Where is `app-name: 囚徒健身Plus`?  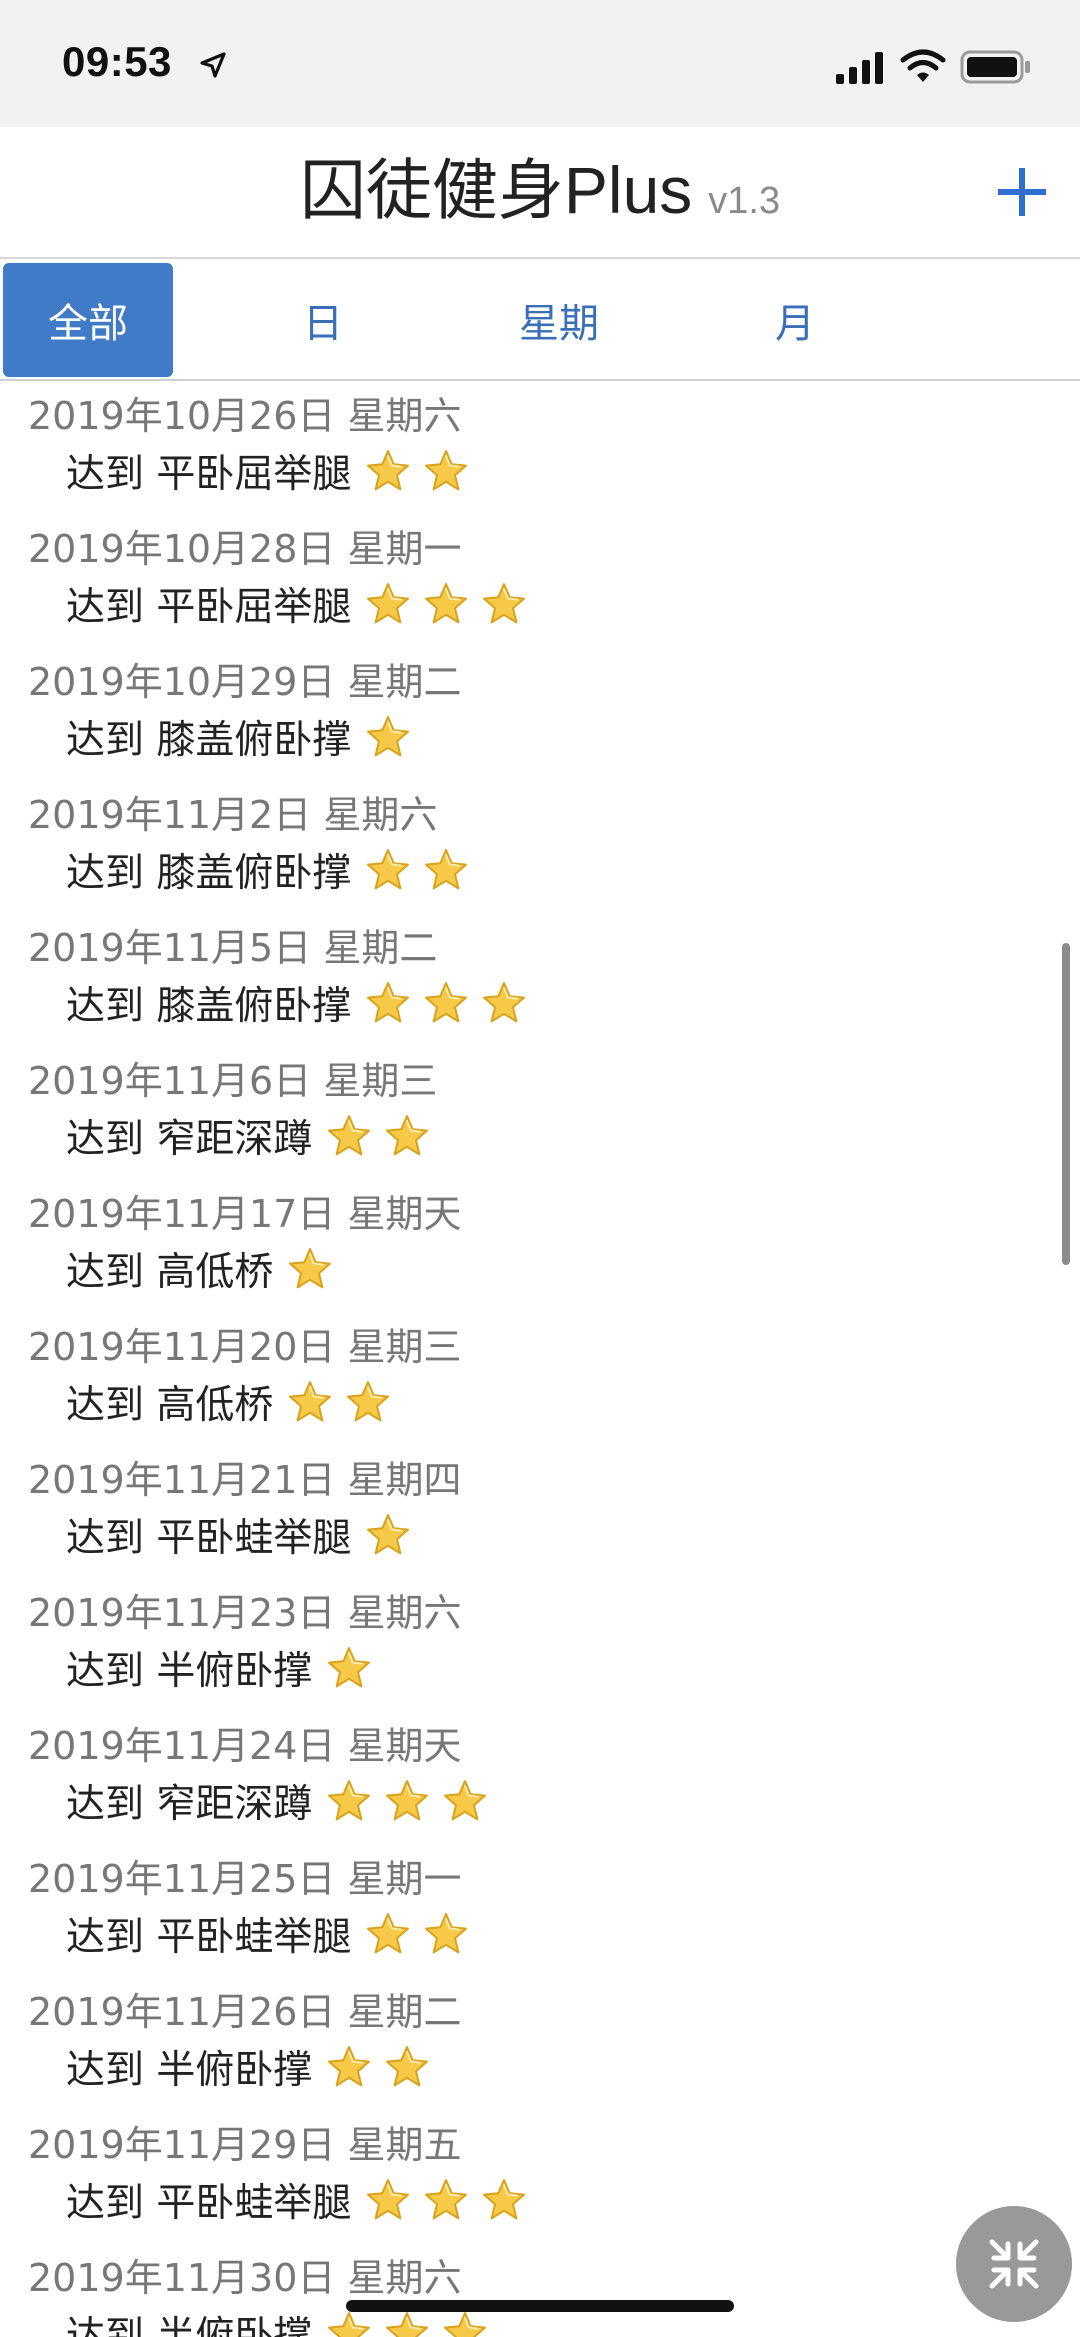 app-name: 囚徒健身Plus is located at coordinates (496, 190).